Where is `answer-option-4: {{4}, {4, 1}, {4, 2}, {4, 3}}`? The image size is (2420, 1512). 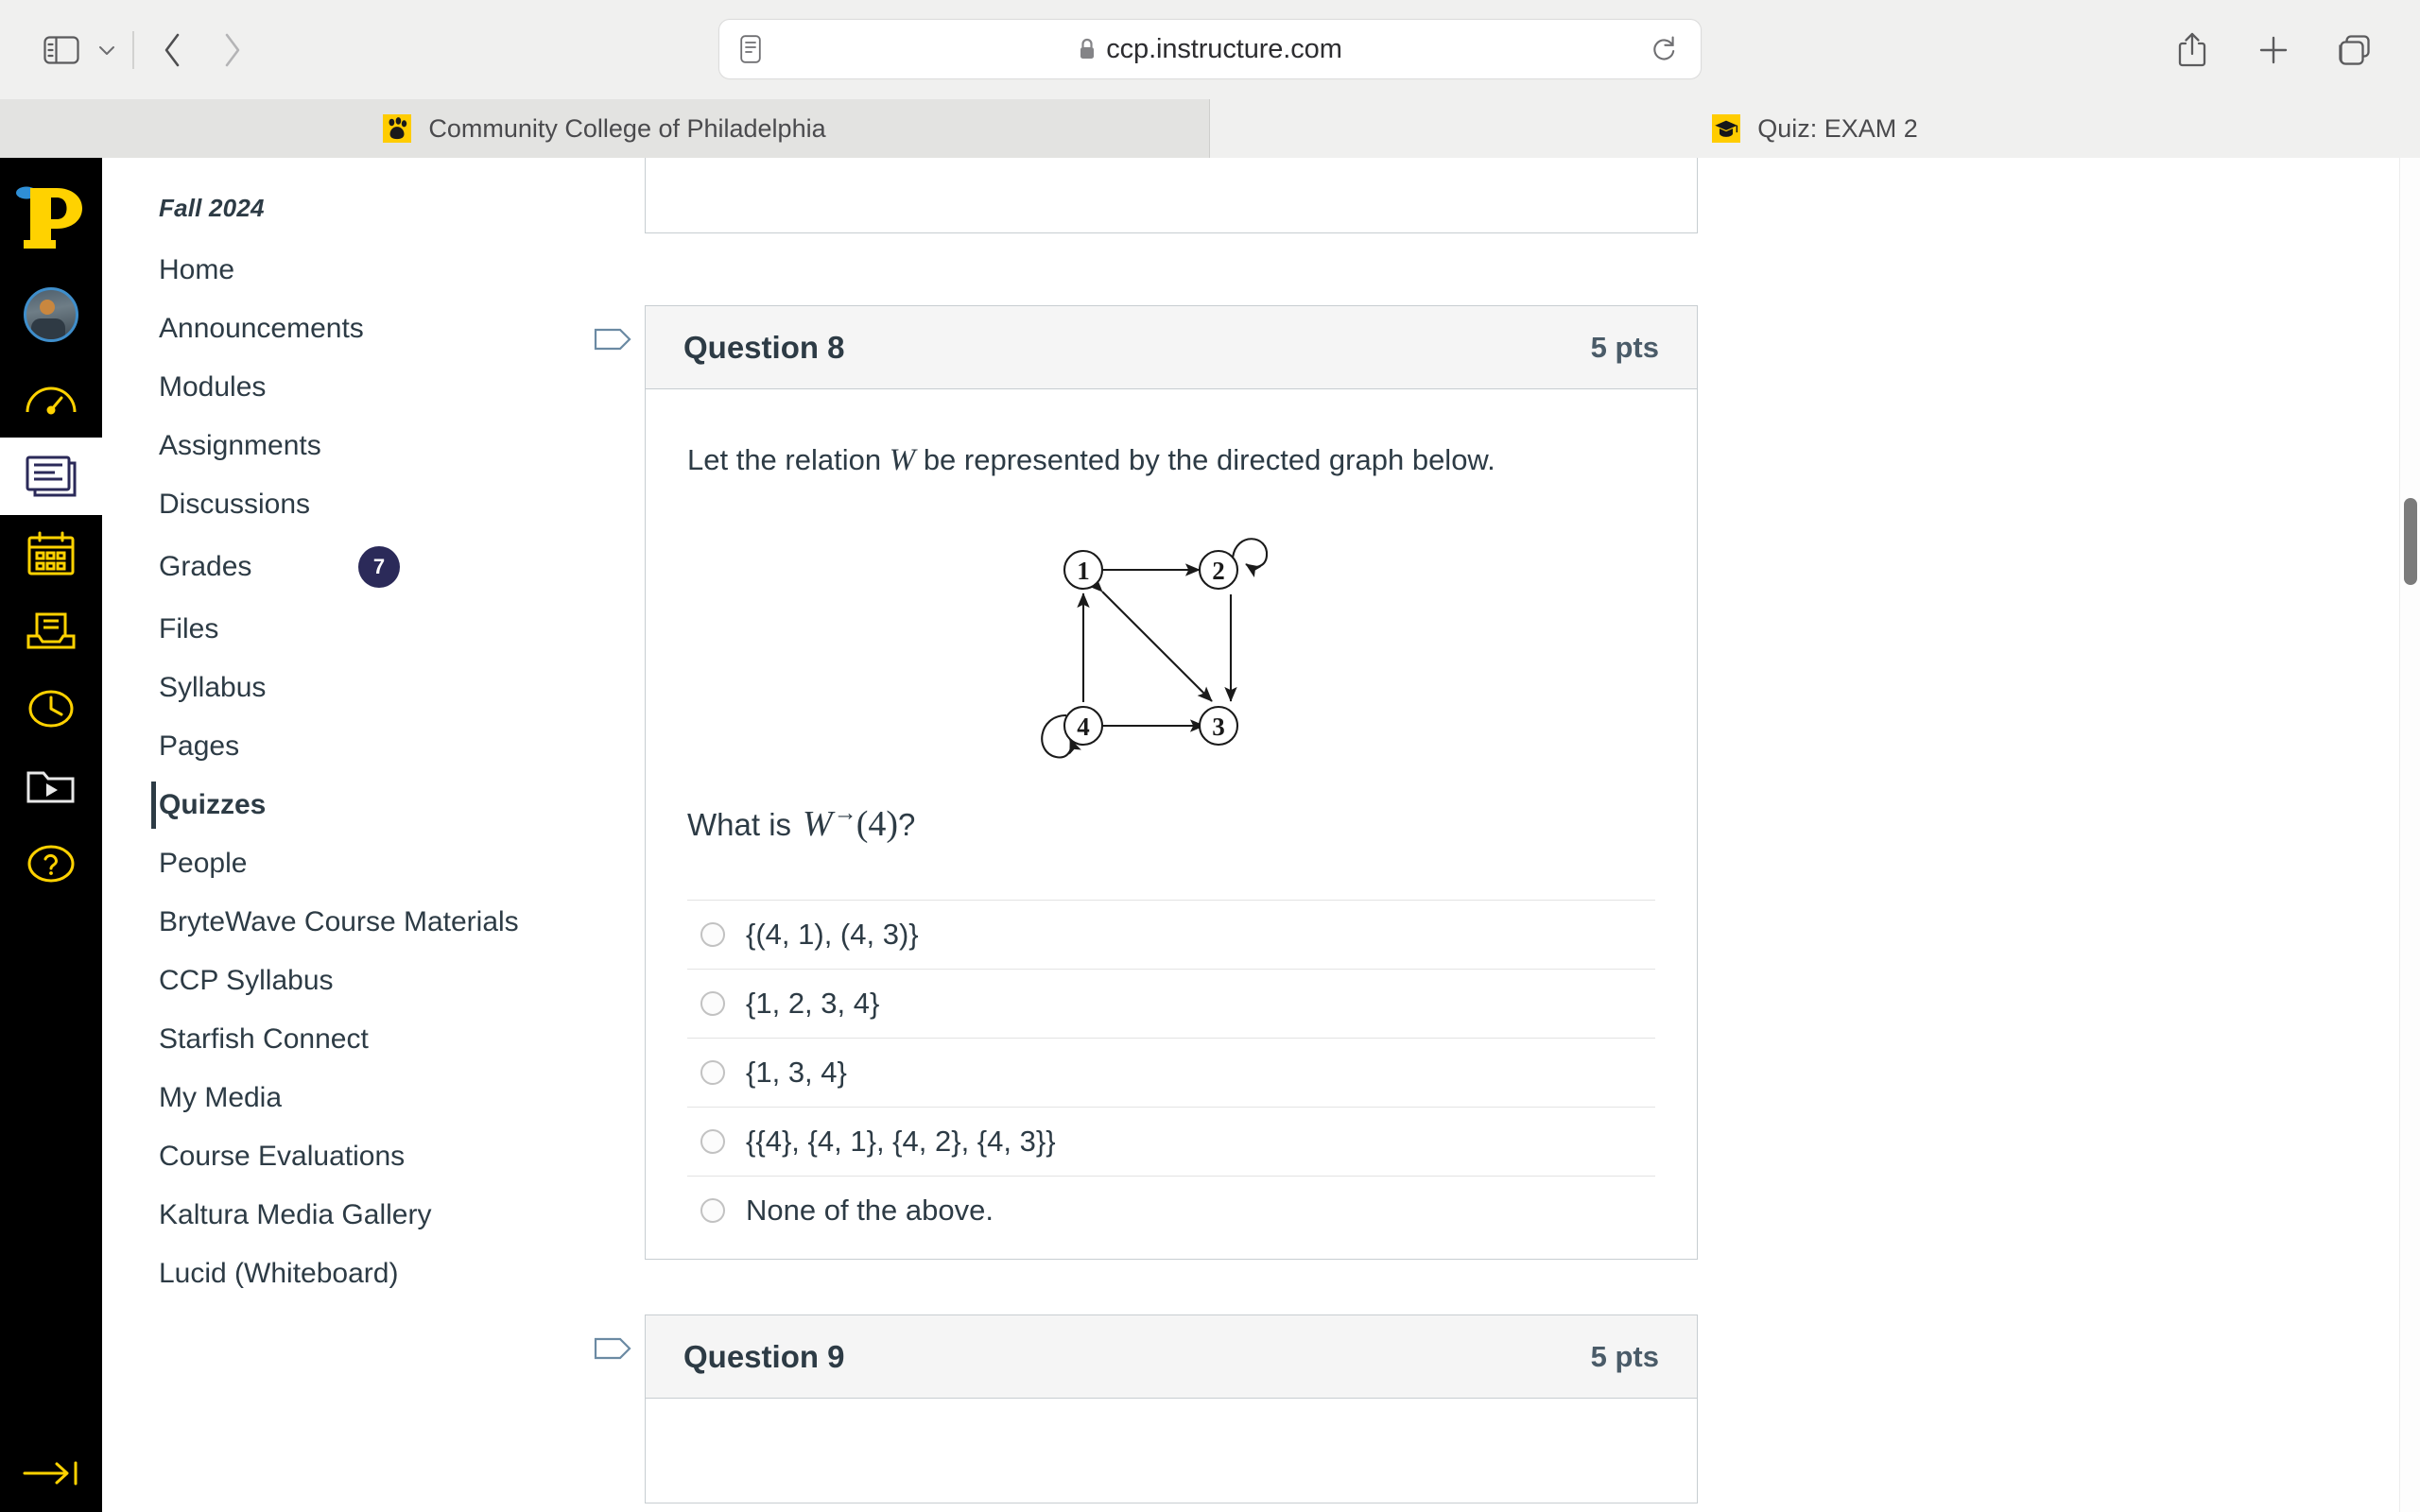
answer-option-4: {{4}, {4, 1}, {4, 2}, {4, 3}} is located at coordinates (1171, 1141).